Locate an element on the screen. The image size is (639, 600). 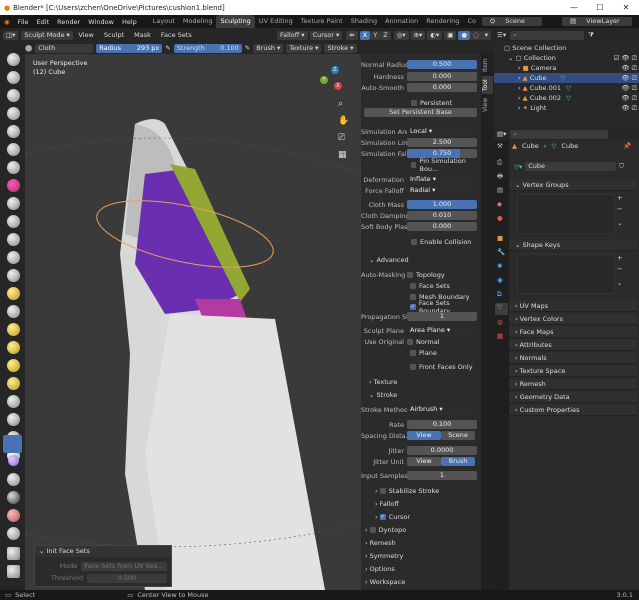
minimize-button: — is located at coordinates (574, 7).